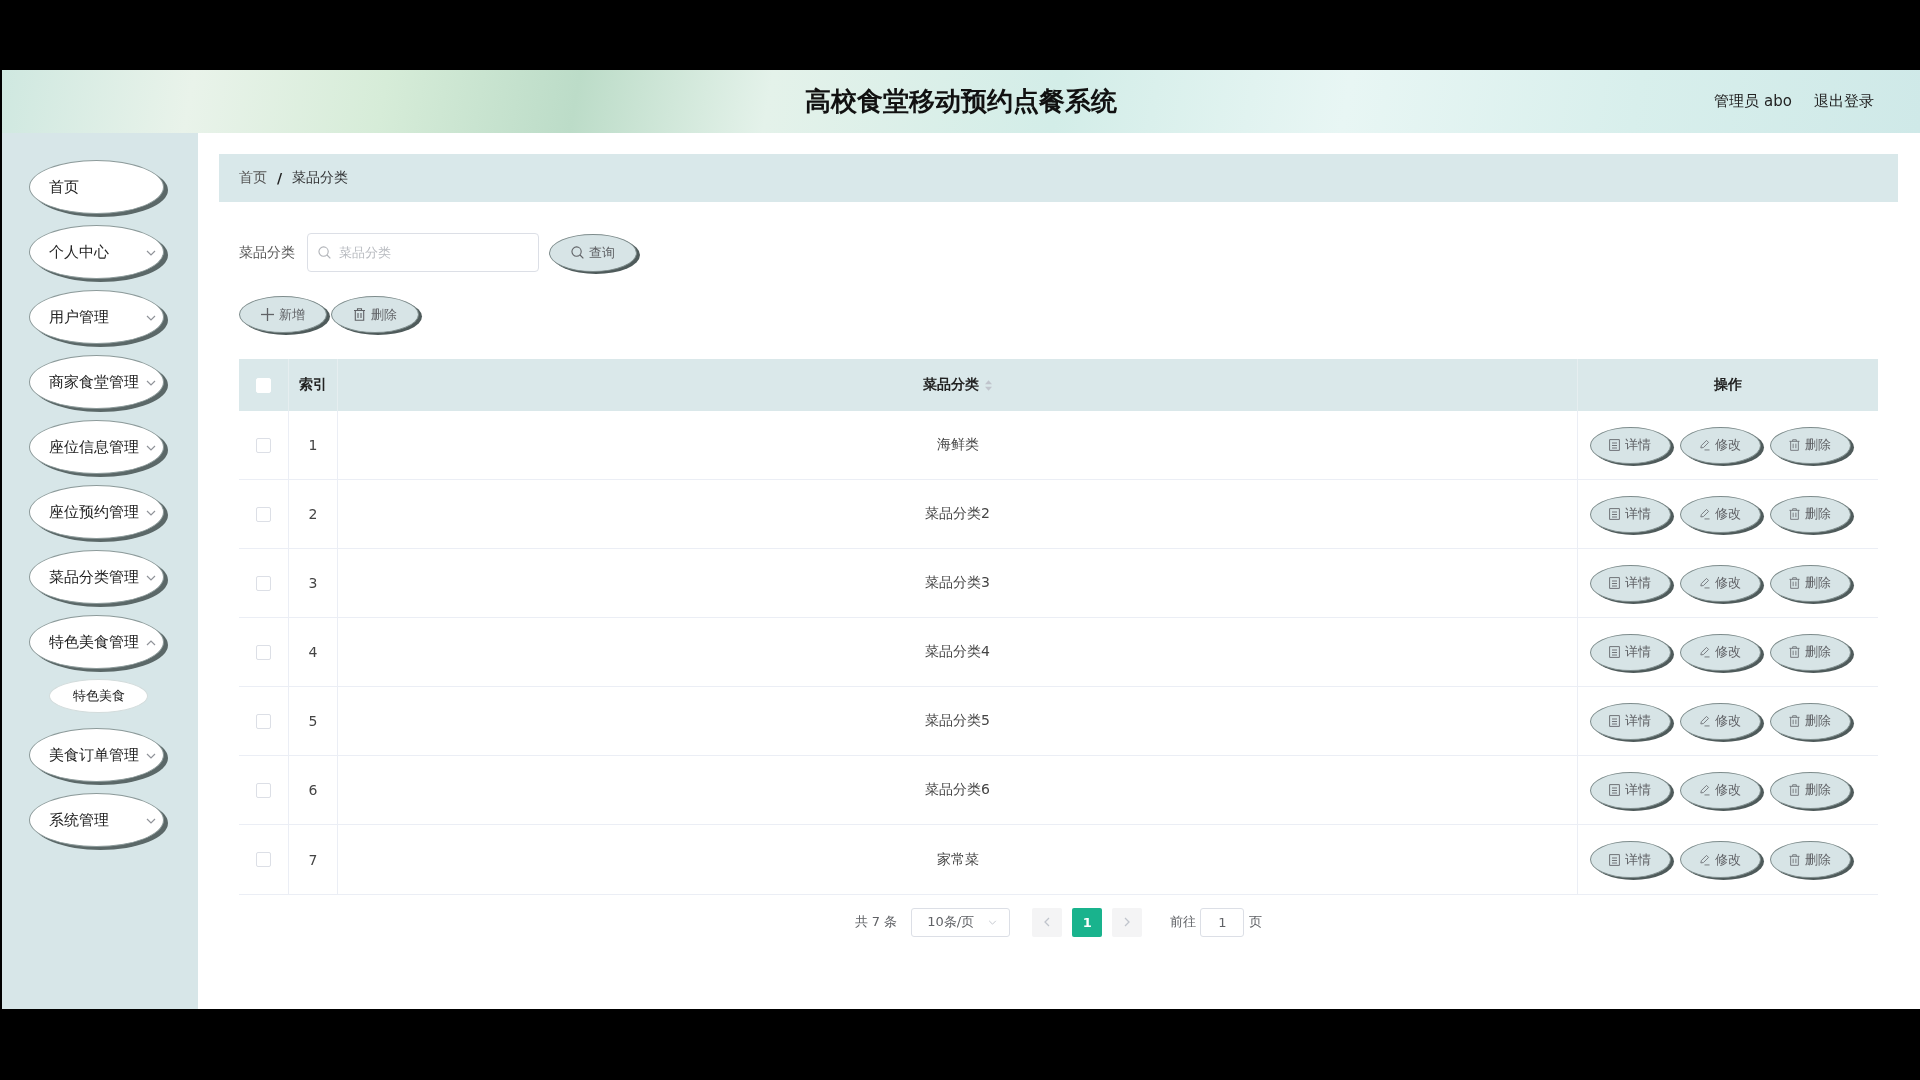 The width and height of the screenshot is (1920, 1080). I want to click on table-cell: 家常菜, so click(957, 859).